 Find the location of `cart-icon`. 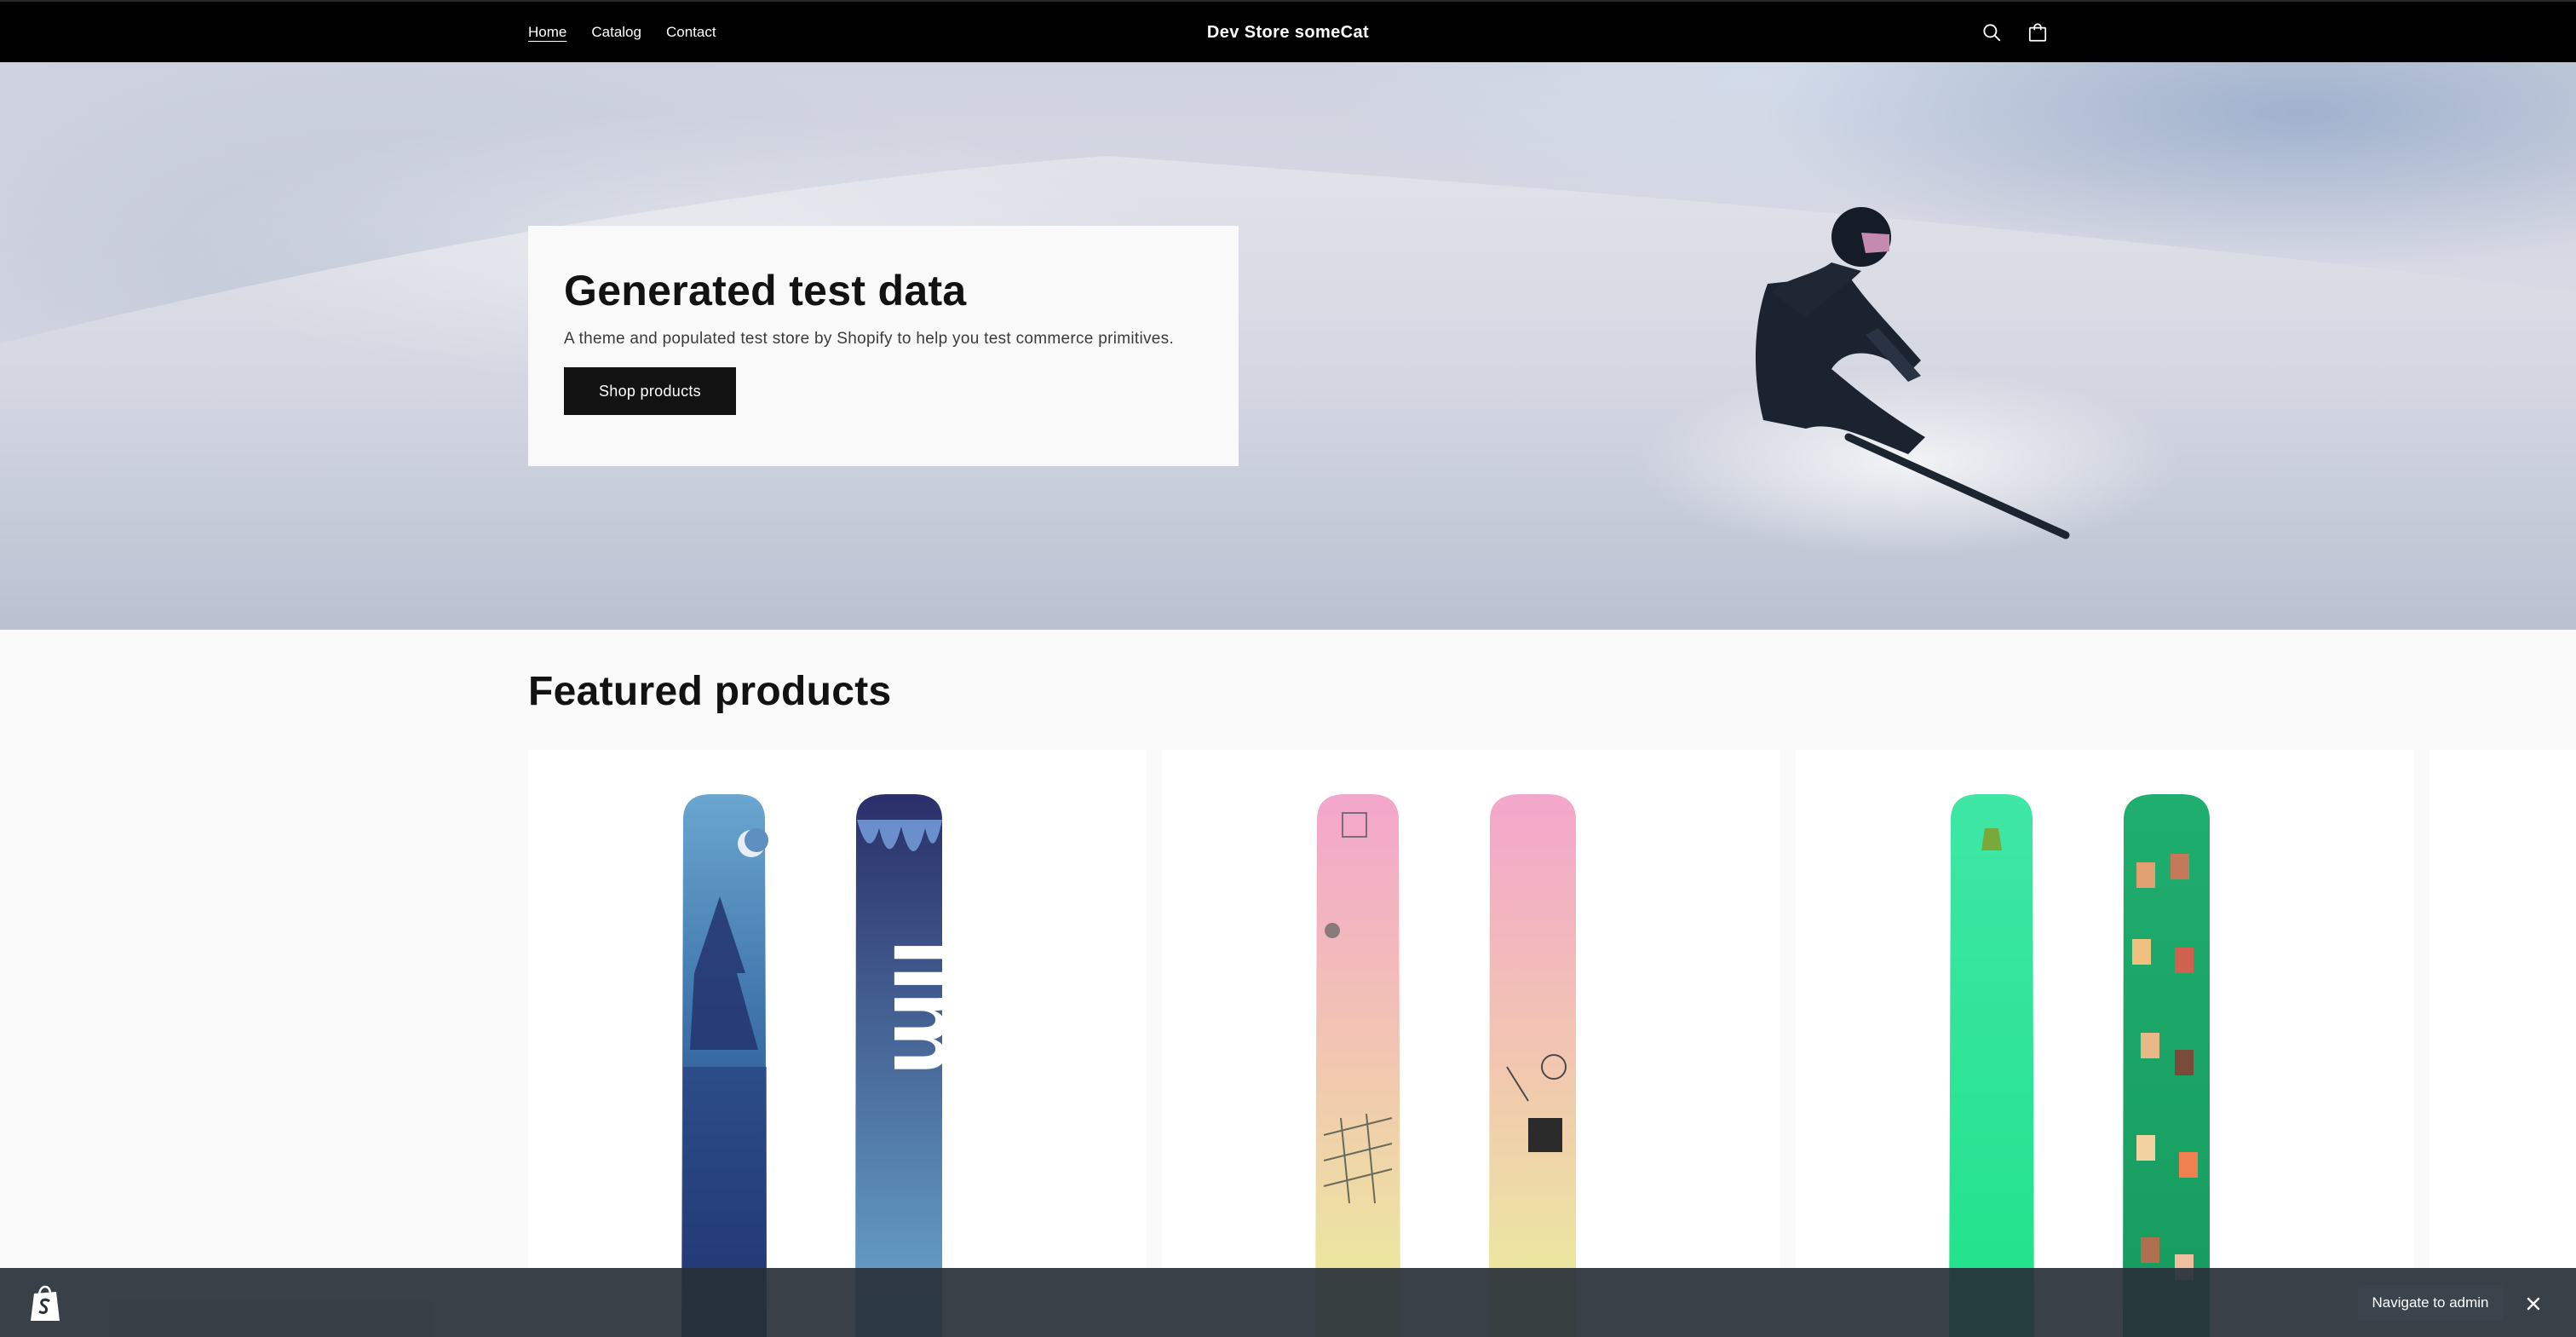

cart-icon is located at coordinates (2038, 32).